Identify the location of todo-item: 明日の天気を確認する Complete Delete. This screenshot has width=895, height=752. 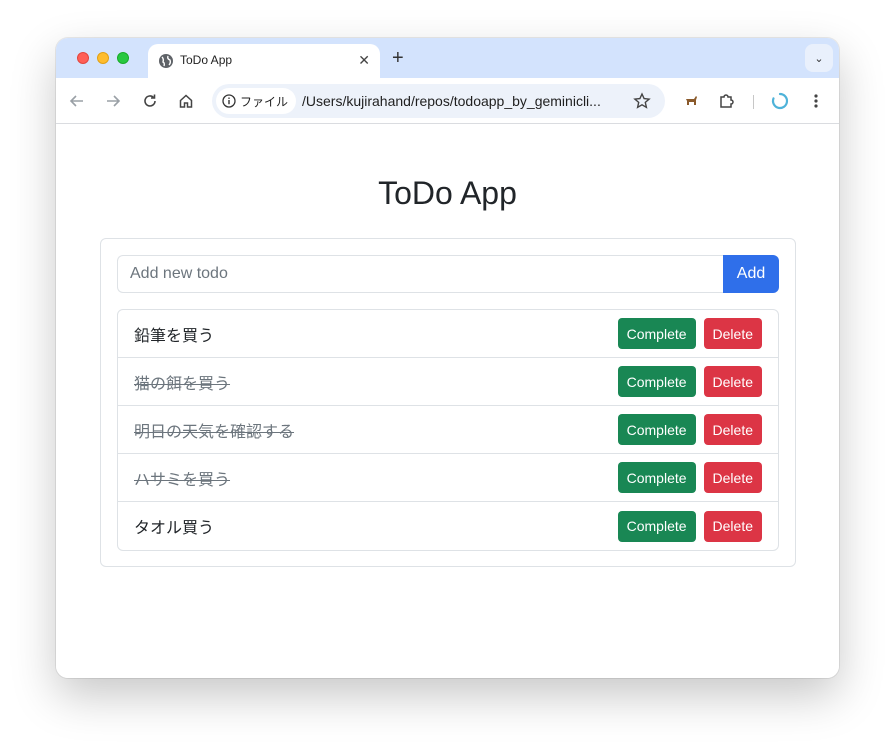
(448, 430).